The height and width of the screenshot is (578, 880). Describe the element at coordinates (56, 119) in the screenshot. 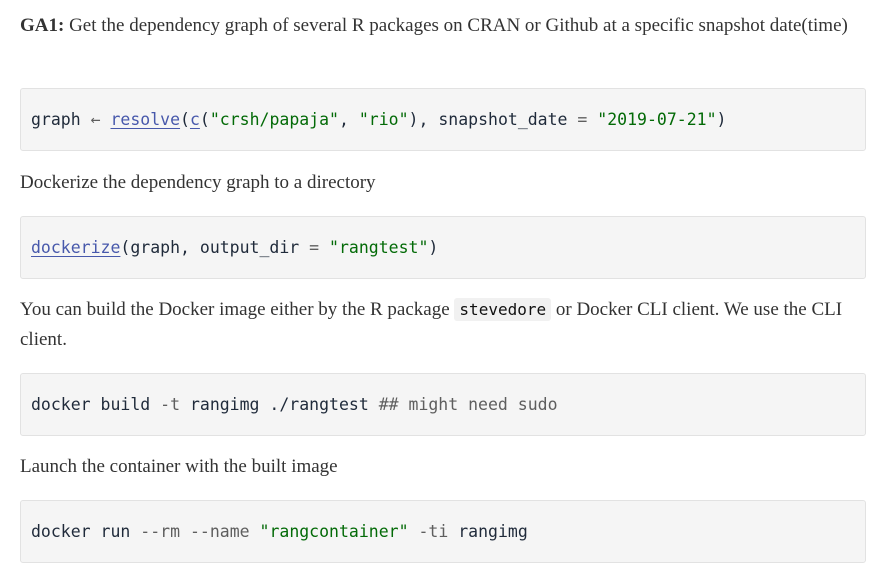

I see `code-token-var: graph` at that location.